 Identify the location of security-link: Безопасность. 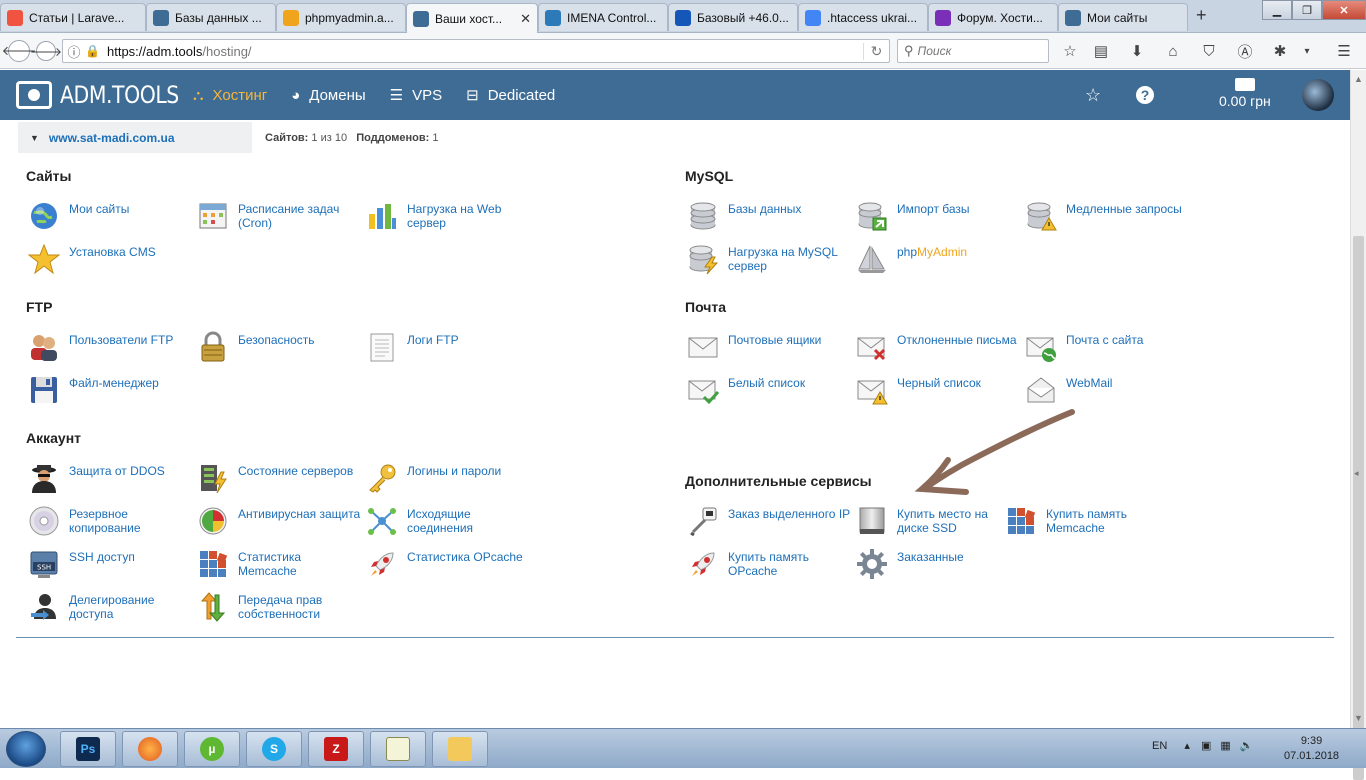
(279, 347).